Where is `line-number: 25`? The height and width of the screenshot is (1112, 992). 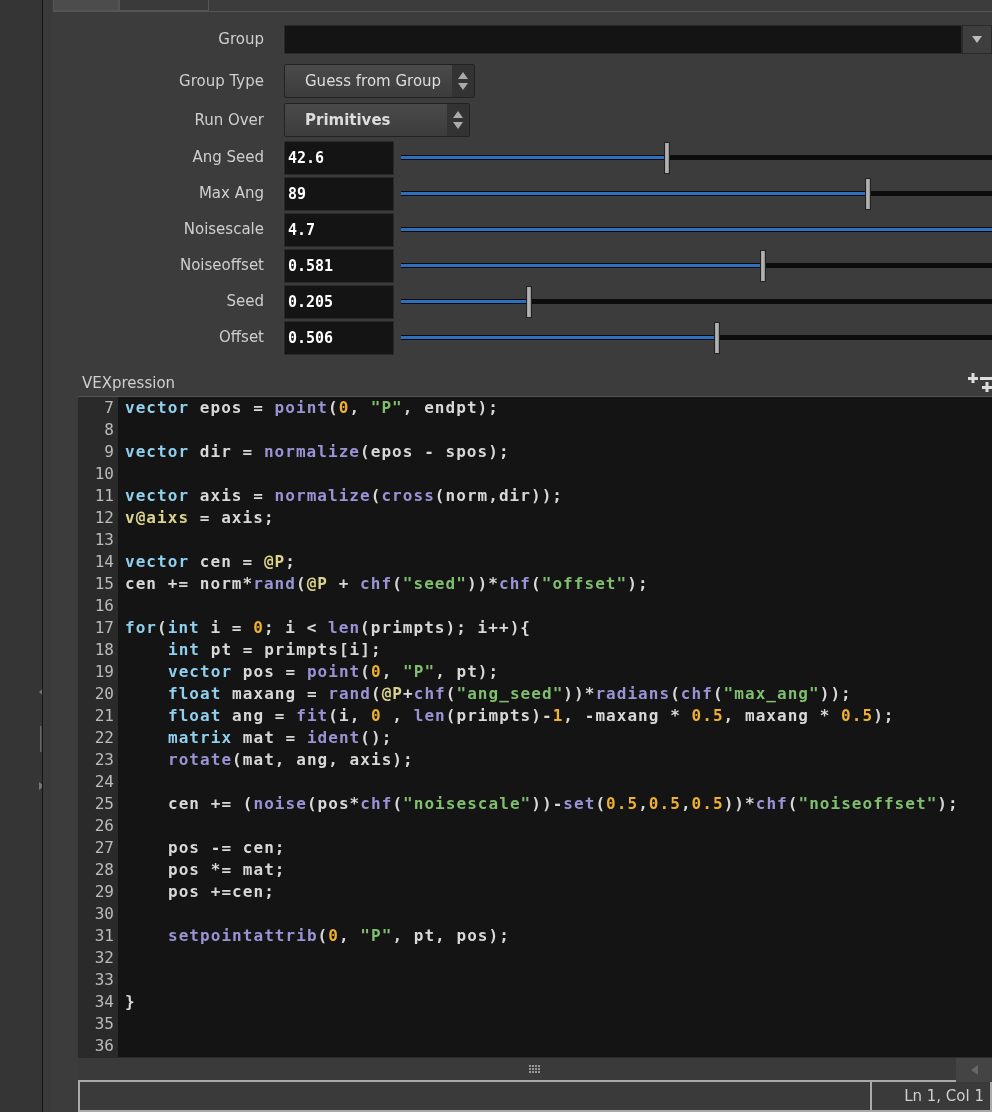 line-number: 25 is located at coordinates (98, 804).